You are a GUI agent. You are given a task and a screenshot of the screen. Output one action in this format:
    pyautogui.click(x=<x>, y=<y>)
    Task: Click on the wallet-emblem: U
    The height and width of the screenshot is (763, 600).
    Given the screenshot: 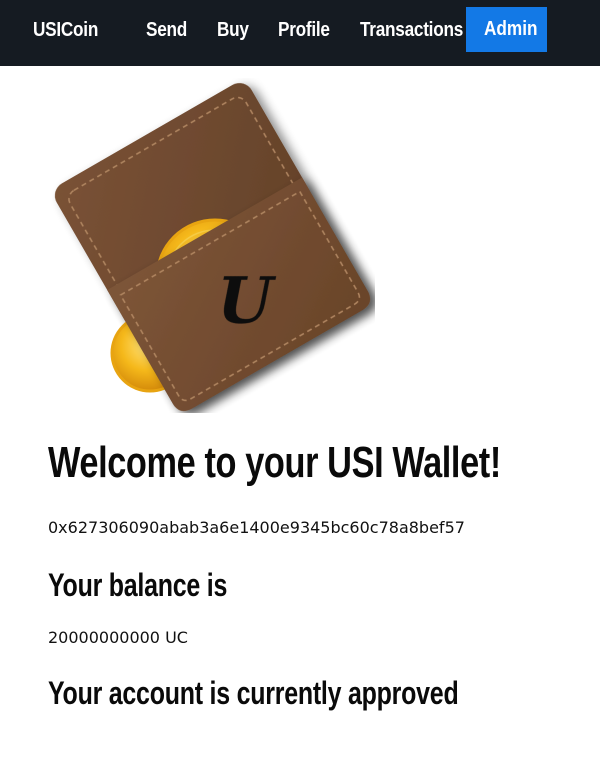 What is the action you would take?
    pyautogui.click(x=247, y=301)
    